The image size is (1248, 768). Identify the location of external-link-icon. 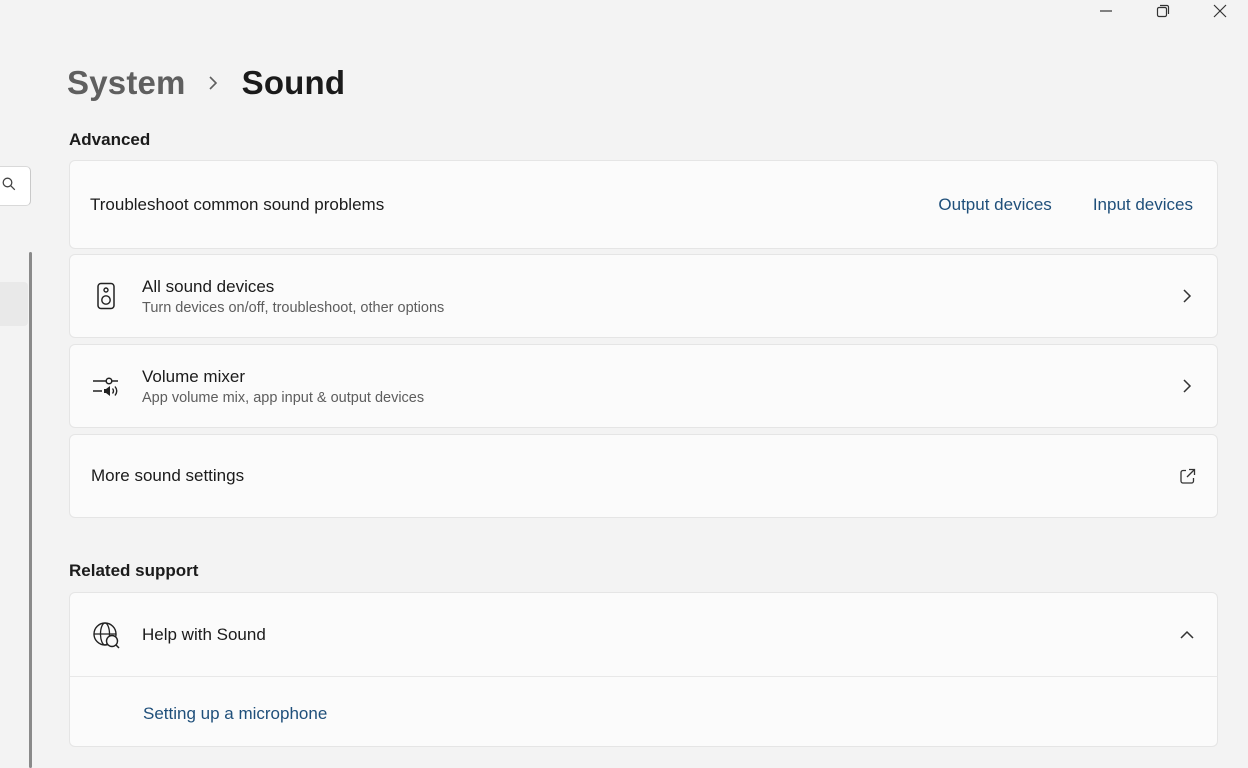
(1187, 476).